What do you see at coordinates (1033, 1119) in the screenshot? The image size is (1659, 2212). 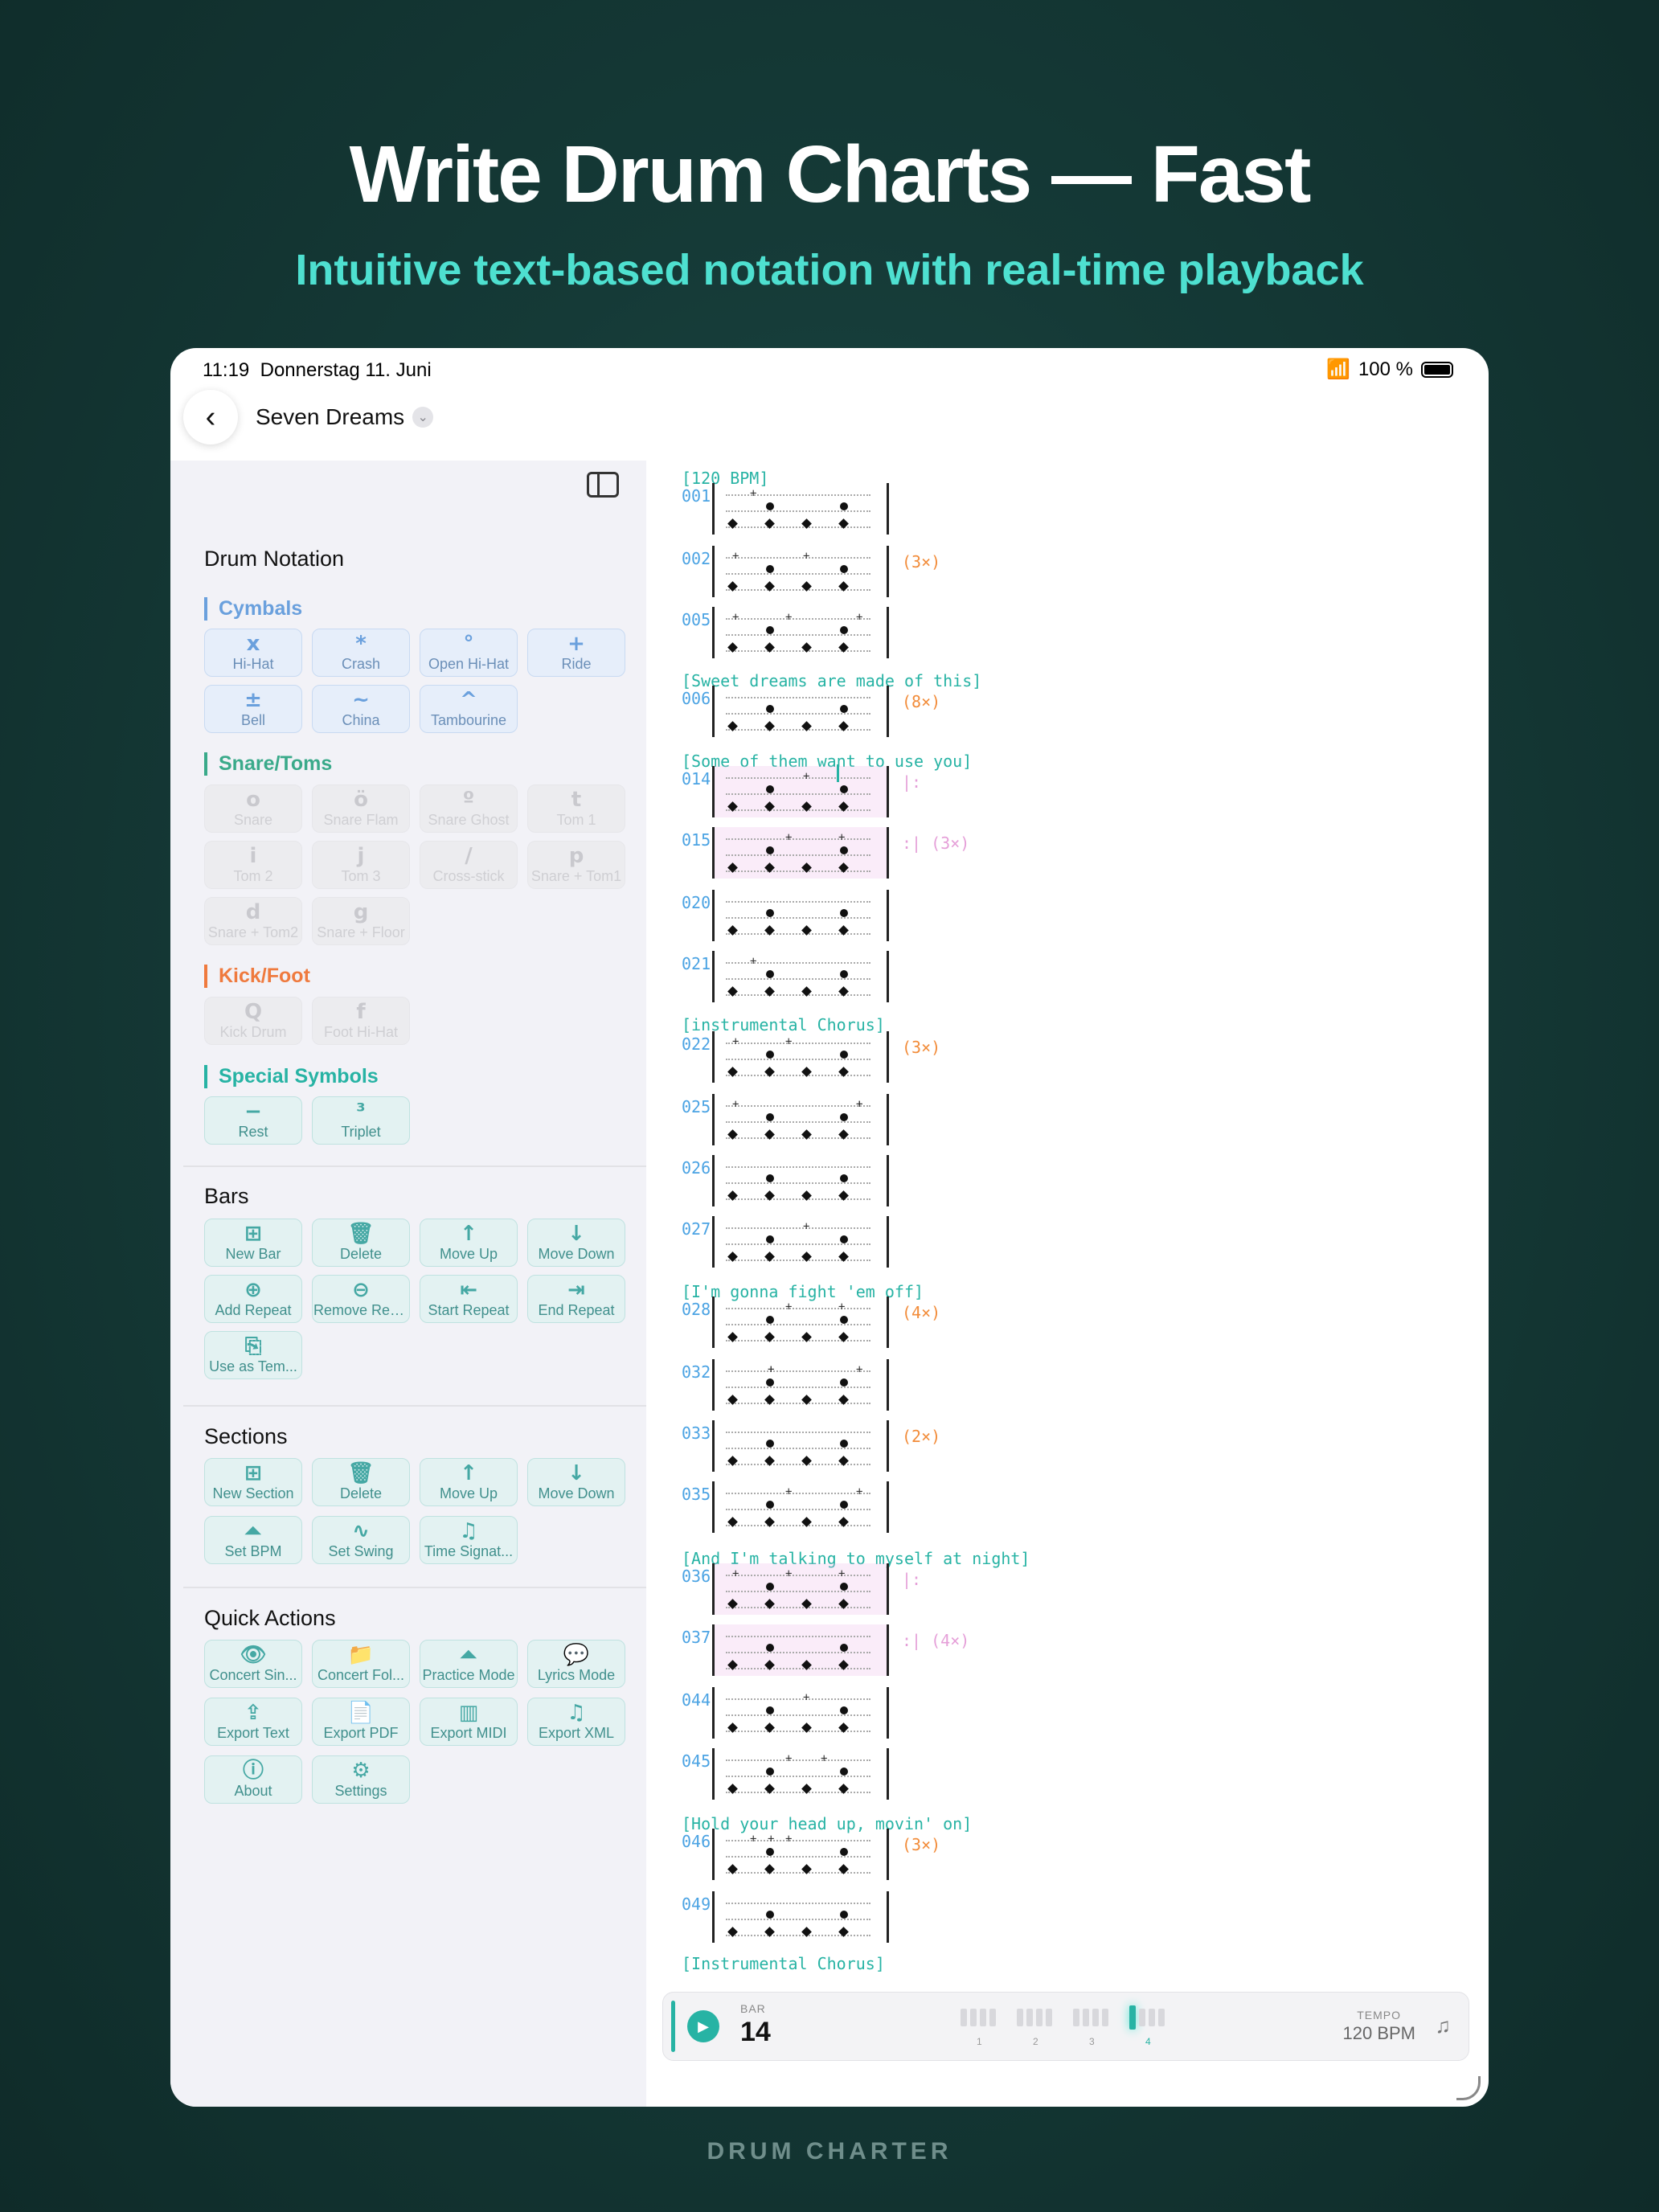 I see `bar-row: 025 + + +` at bounding box center [1033, 1119].